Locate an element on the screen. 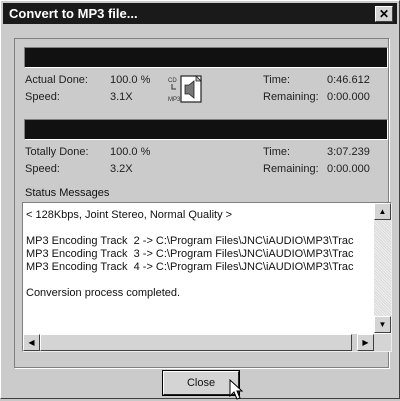  total-progress-bar is located at coordinates (206, 129).